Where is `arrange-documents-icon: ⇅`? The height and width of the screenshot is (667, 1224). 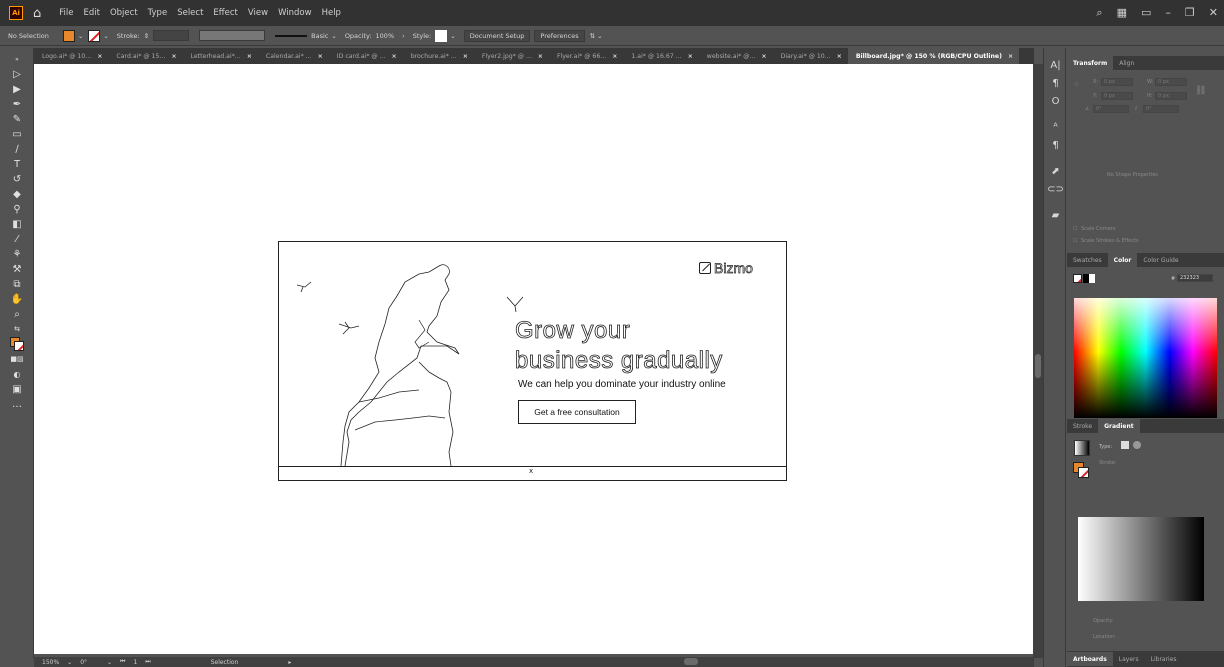
arrange-documents-icon: ⇅ is located at coordinates (592, 36).